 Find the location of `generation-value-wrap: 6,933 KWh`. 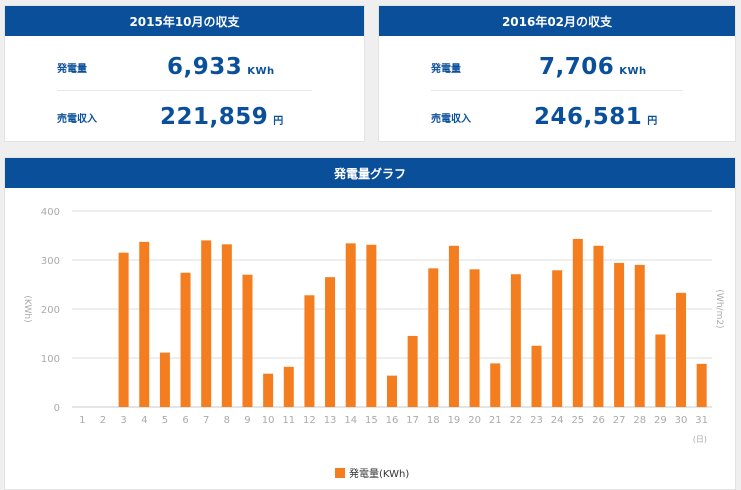

generation-value-wrap: 6,933 KWh is located at coordinates (221, 67).